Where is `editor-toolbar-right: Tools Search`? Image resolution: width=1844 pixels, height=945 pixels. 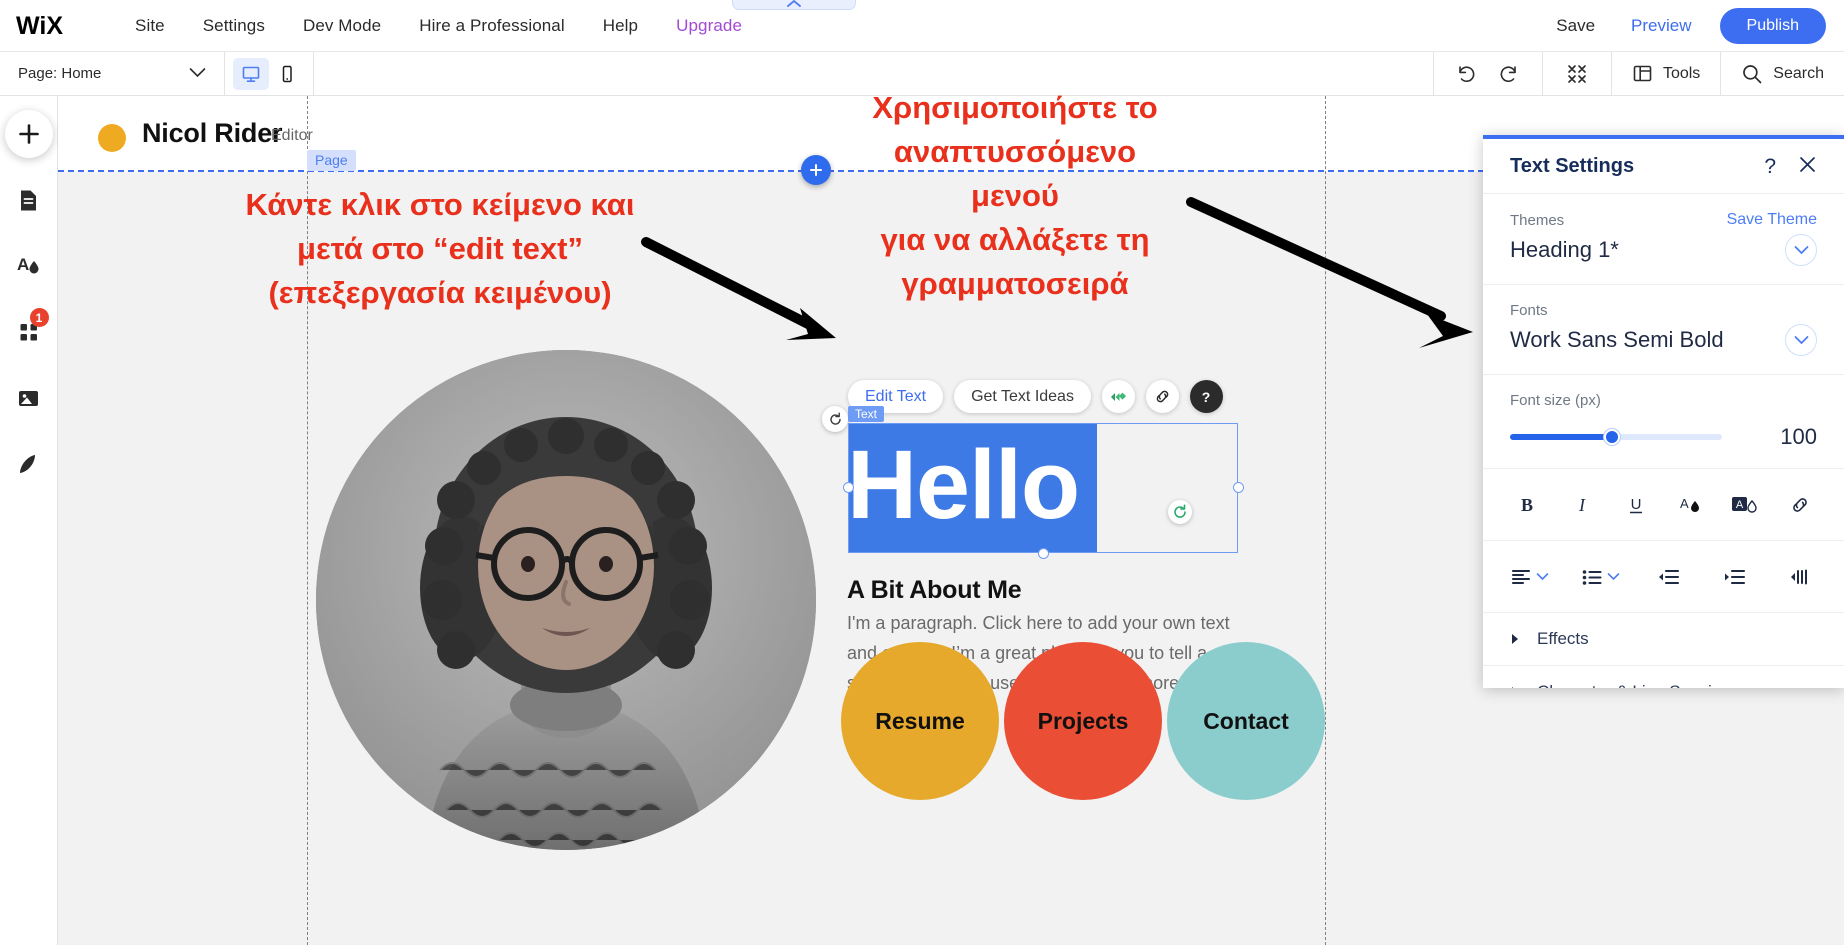
editor-toolbar-right: Tools Search is located at coordinates (1638, 73).